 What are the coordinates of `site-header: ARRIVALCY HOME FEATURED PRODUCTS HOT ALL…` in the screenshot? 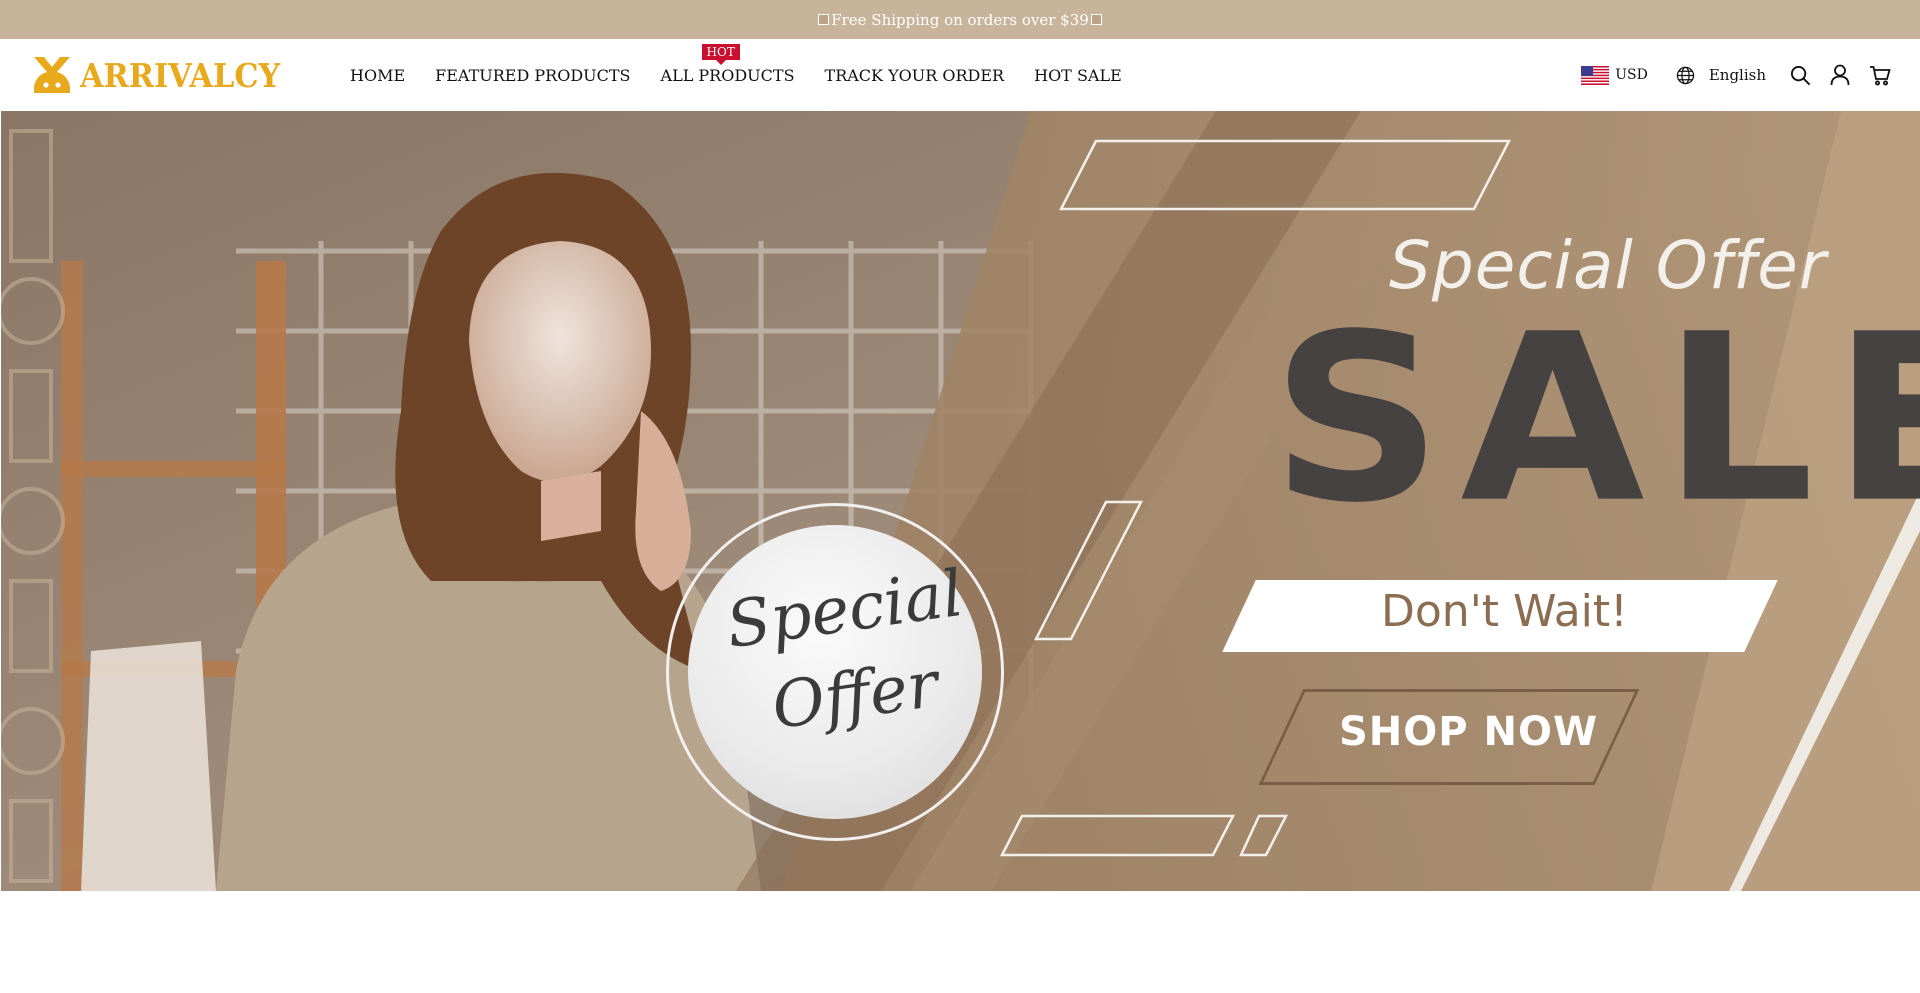 It's located at (960, 75).